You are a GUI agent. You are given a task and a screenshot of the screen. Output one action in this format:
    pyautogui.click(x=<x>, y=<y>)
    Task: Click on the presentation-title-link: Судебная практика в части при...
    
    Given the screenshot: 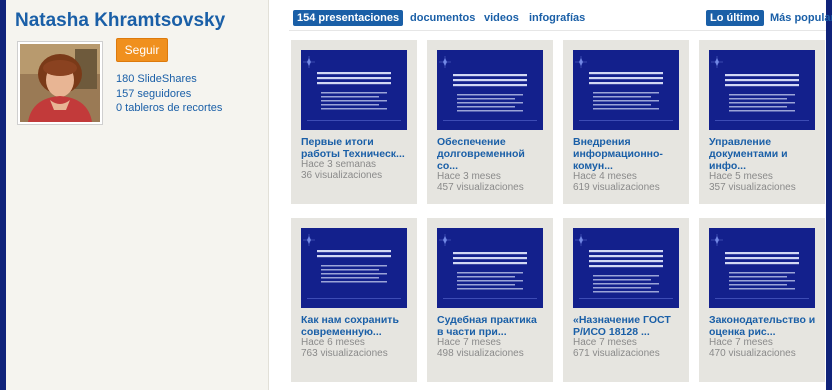 What is the action you would take?
    pyautogui.click(x=493, y=326)
    